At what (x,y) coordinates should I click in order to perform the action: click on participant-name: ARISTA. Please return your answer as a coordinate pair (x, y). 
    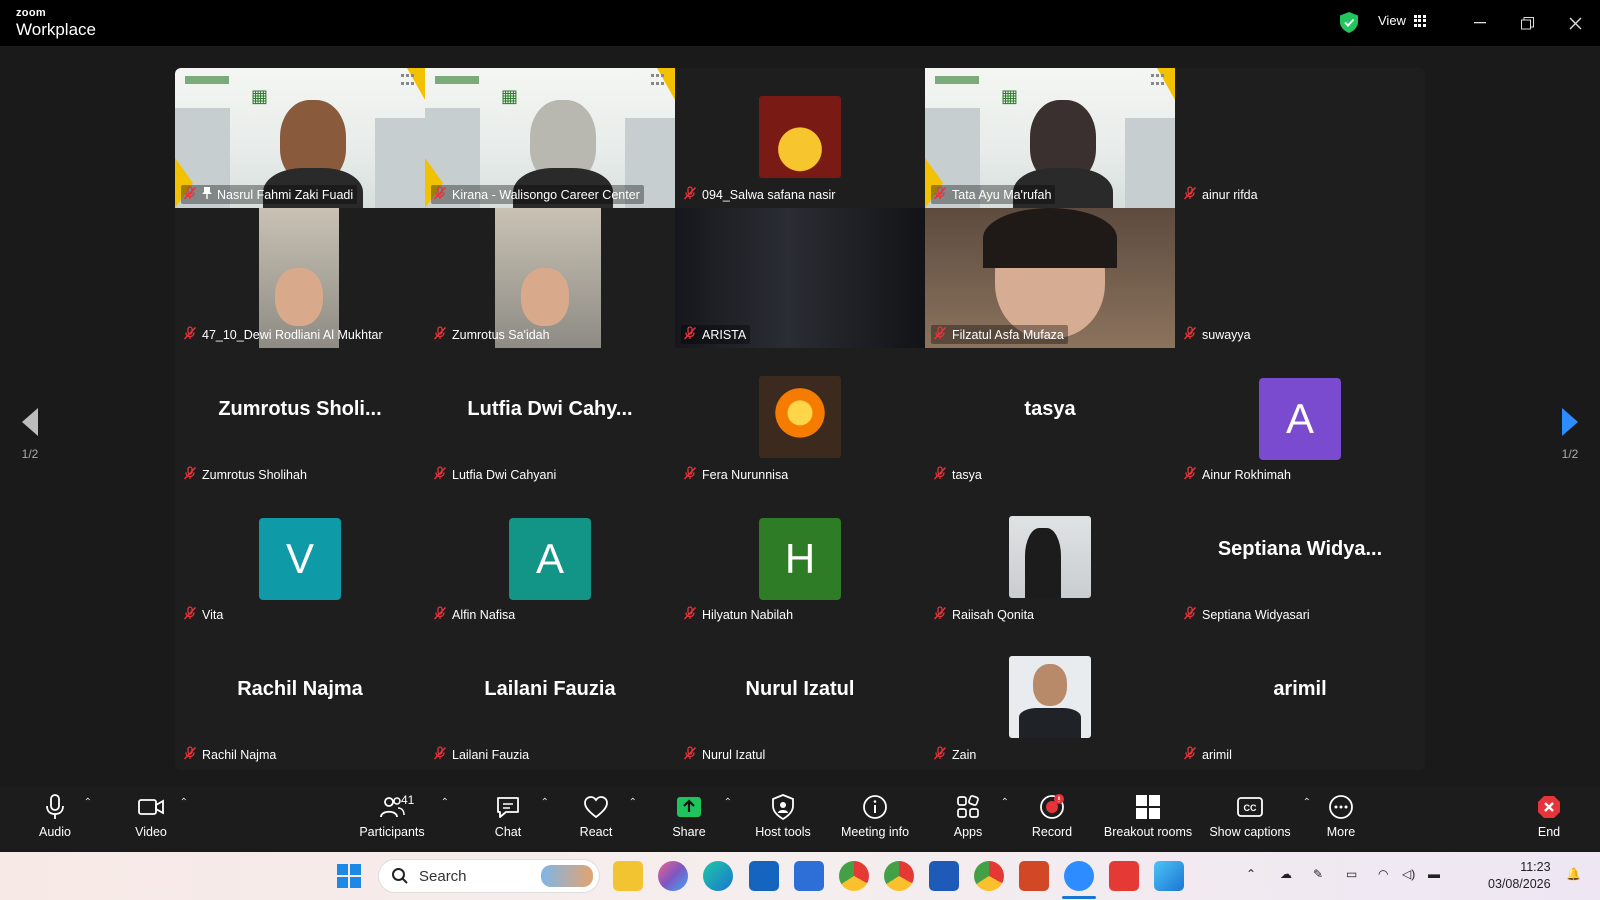
    Looking at the image, I should click on (724, 334).